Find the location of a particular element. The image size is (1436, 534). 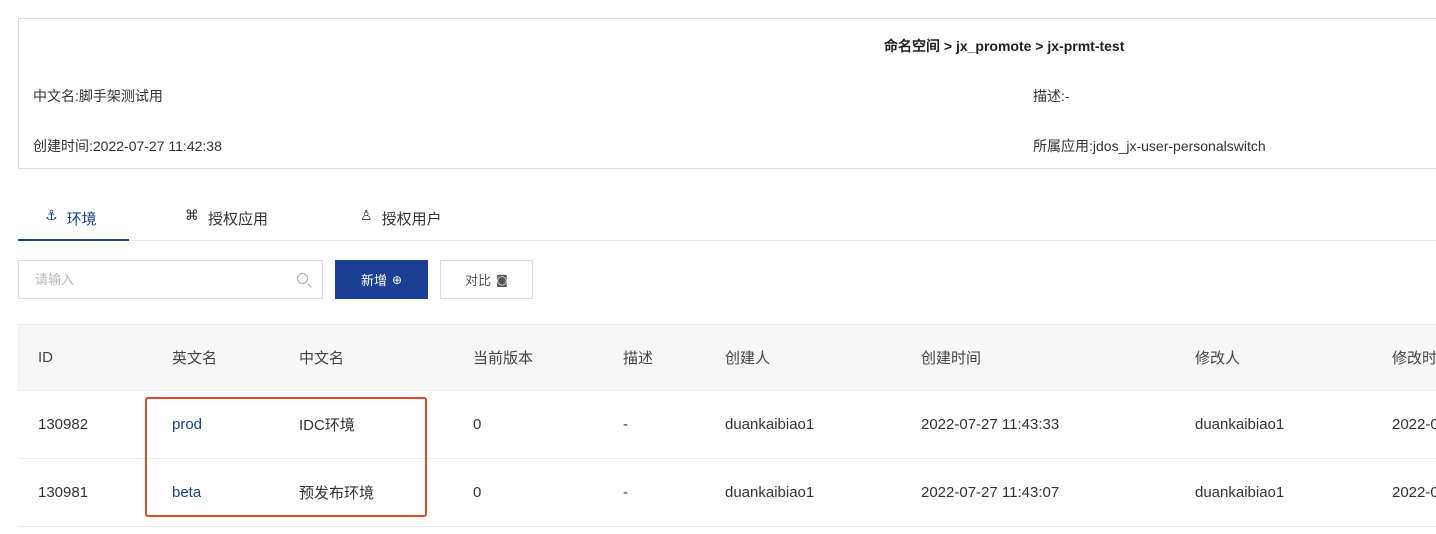

camera-icon: ◙ is located at coordinates (502, 279).